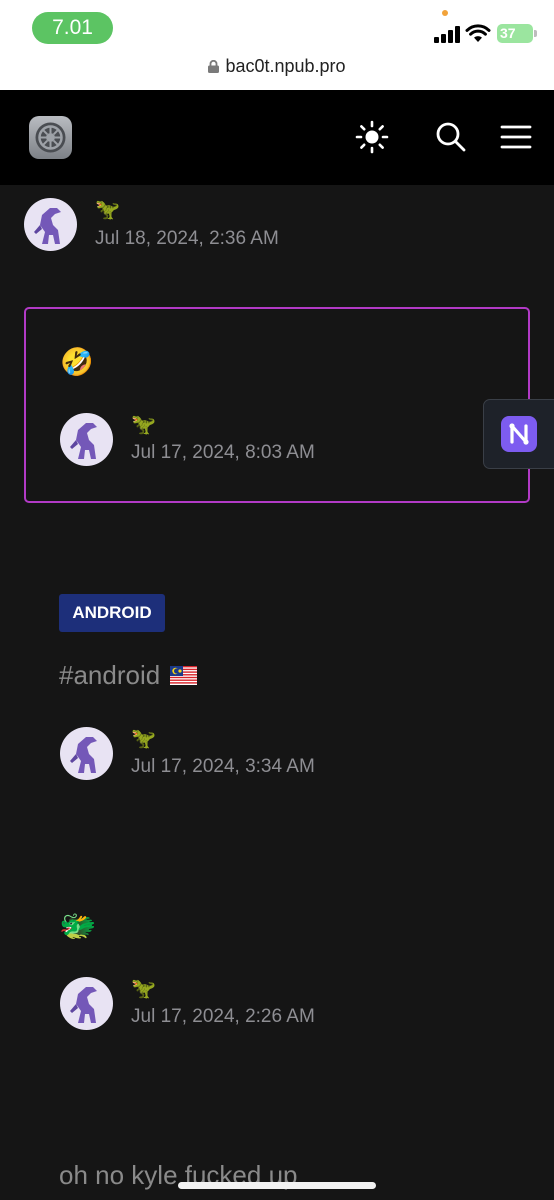  I want to click on nostr-n-icon, so click(519, 434).